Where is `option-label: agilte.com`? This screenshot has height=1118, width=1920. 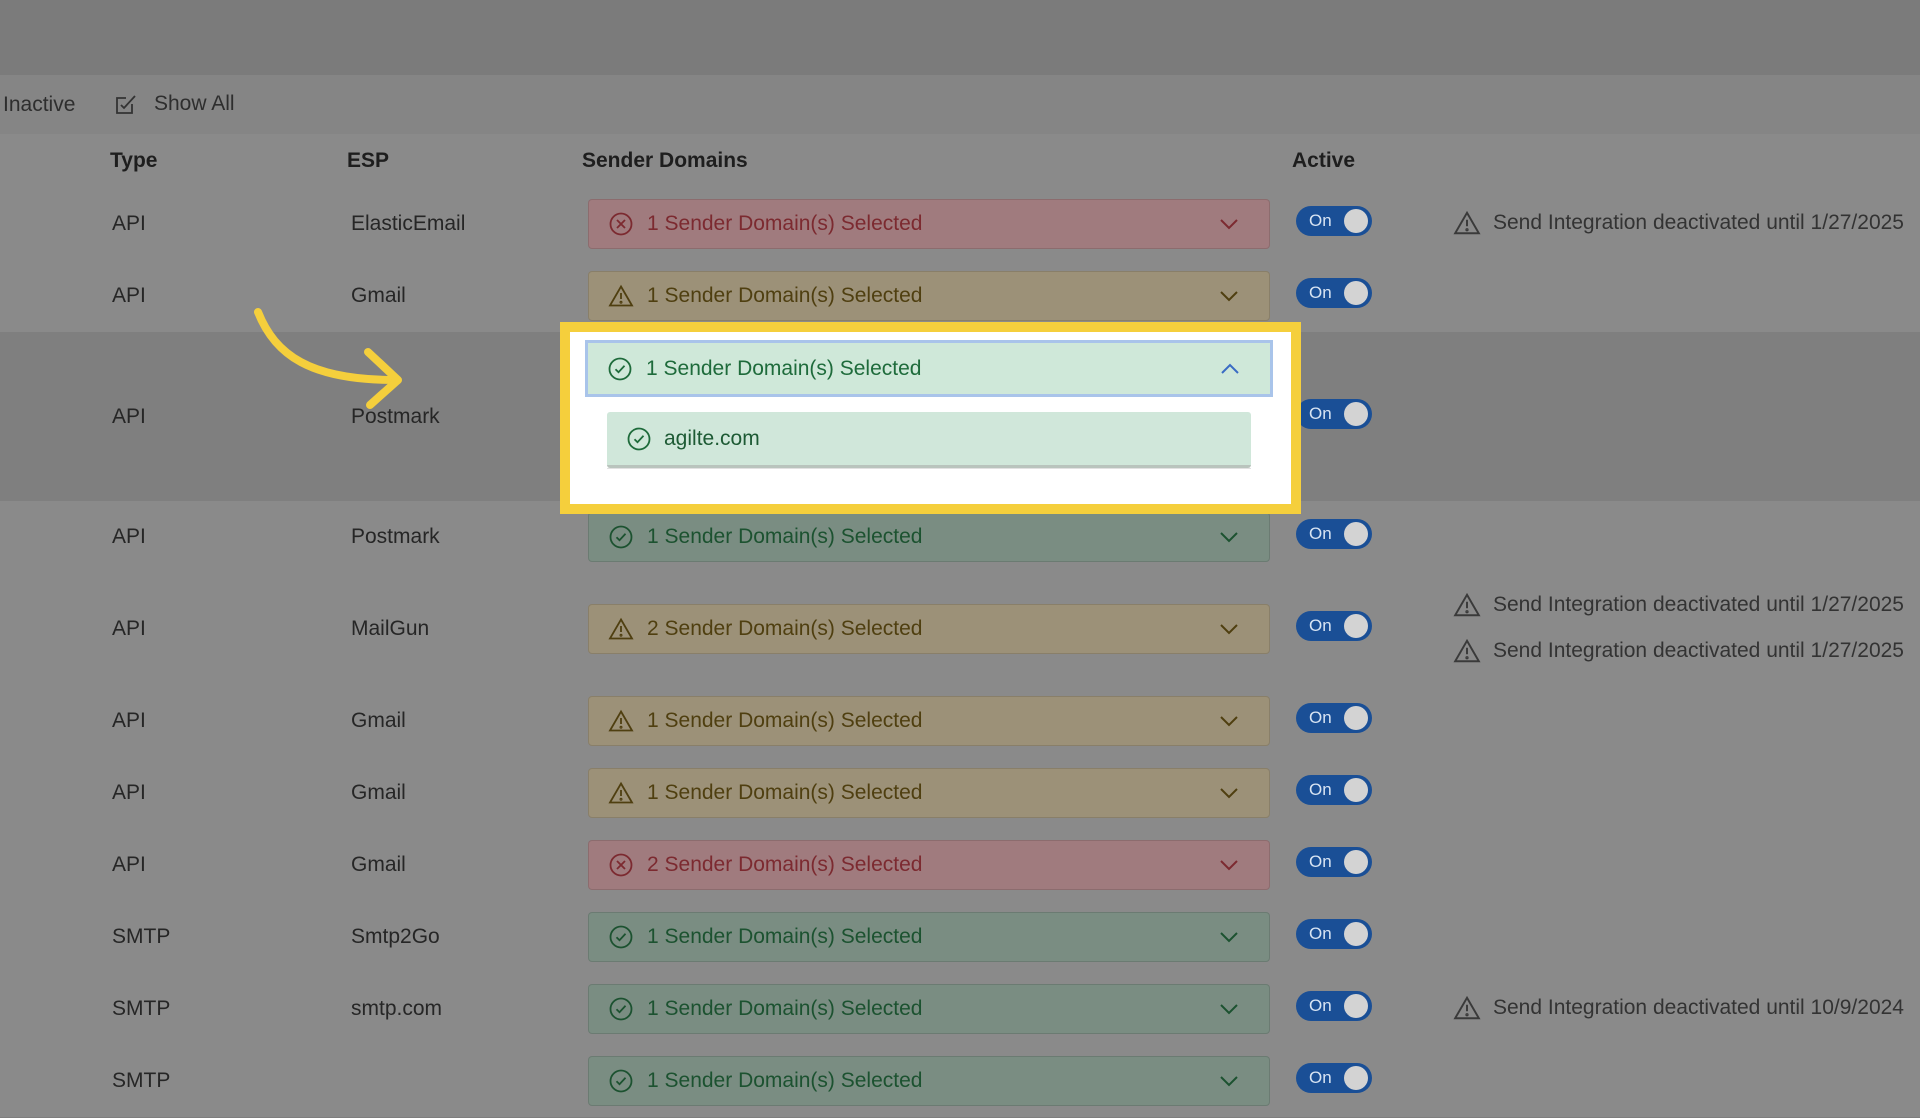
option-label: agilte.com is located at coordinates (712, 438).